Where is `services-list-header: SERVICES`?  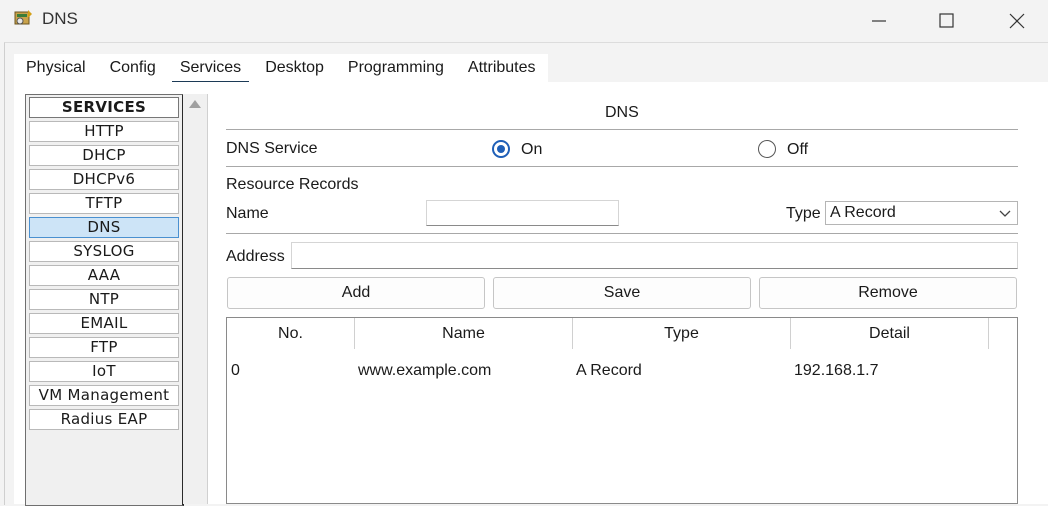
services-list-header: SERVICES is located at coordinates (104, 107).